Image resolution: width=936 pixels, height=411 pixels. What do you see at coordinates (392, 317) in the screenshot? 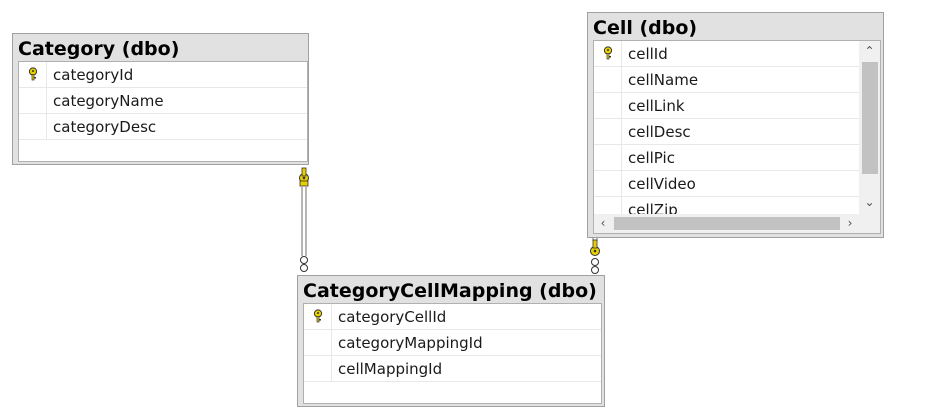
I see `column-name: categoryCellId` at bounding box center [392, 317].